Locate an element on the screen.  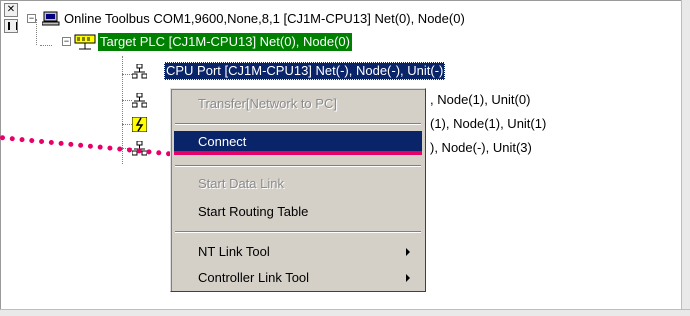
close-pane-button: ✕ is located at coordinates (11, 10).